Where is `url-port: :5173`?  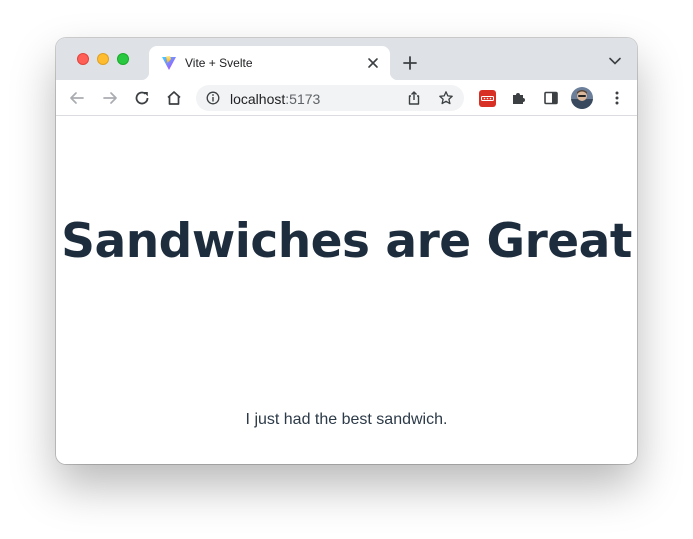 url-port: :5173 is located at coordinates (303, 99).